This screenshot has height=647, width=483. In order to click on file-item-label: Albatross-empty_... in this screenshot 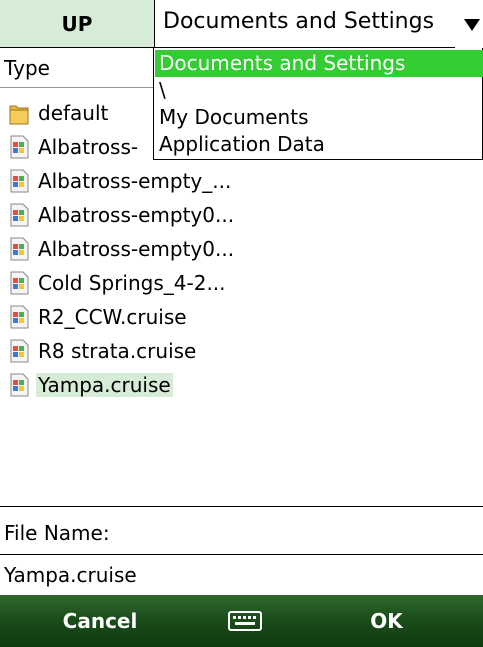, I will do `click(135, 181)`.